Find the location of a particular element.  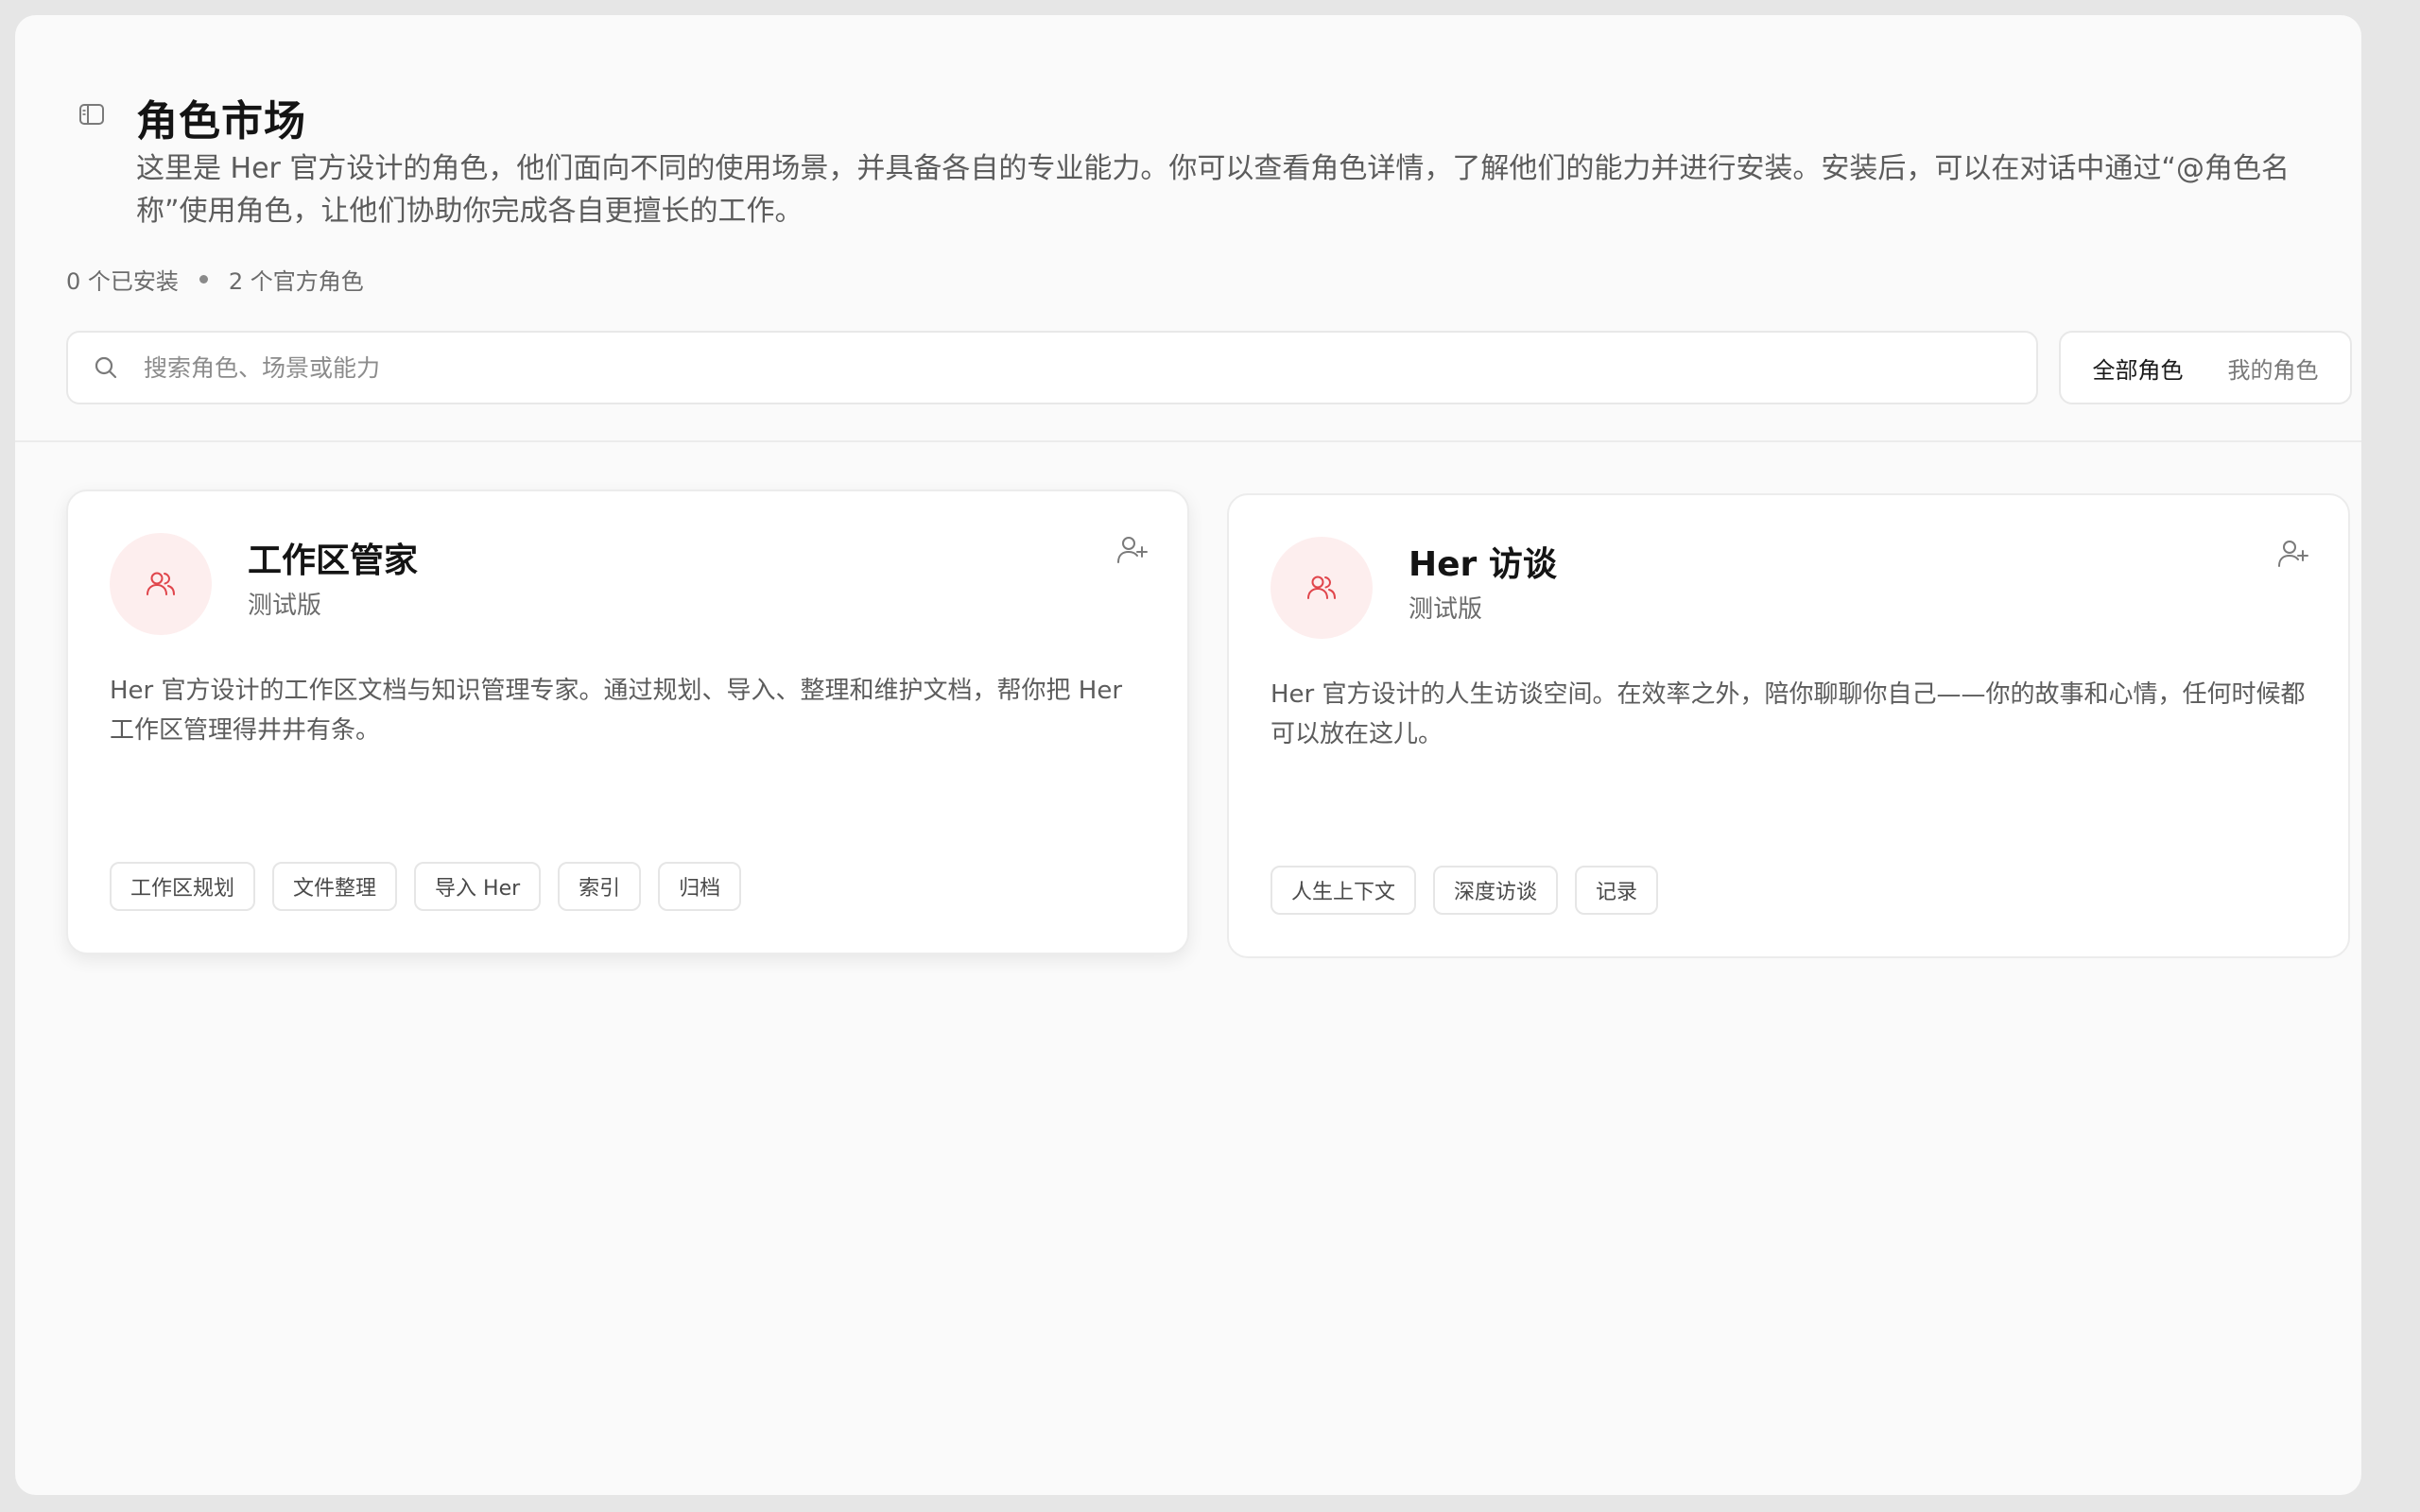

stats-bar: 0 个已安装 2 个官方角色 is located at coordinates (215, 279).